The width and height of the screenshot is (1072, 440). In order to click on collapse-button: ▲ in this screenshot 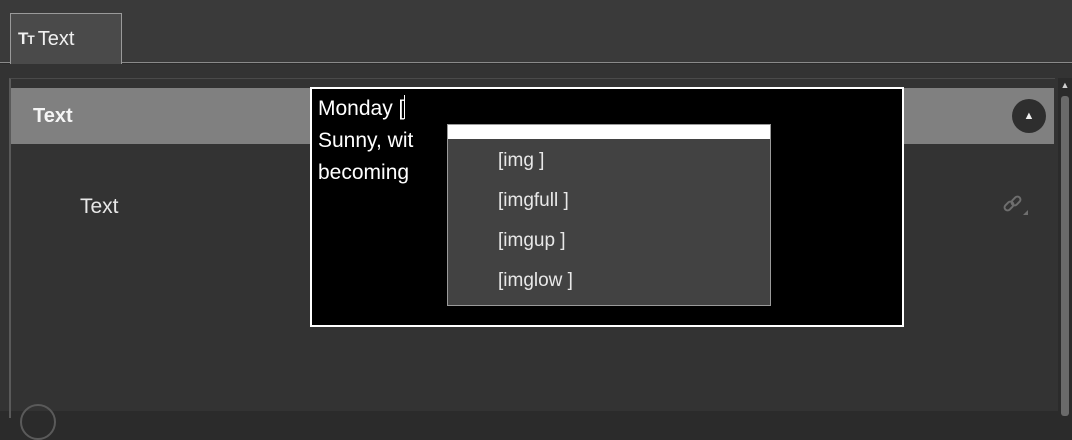, I will do `click(1029, 116)`.